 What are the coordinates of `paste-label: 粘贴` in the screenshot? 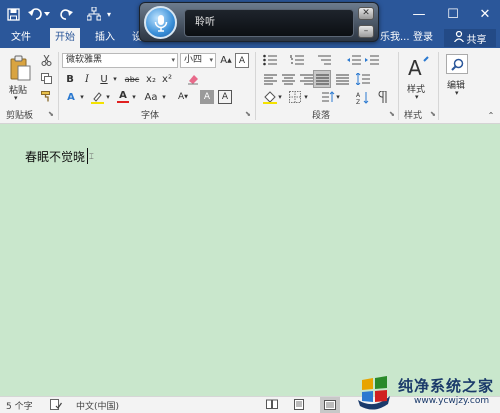 It's located at (18, 89).